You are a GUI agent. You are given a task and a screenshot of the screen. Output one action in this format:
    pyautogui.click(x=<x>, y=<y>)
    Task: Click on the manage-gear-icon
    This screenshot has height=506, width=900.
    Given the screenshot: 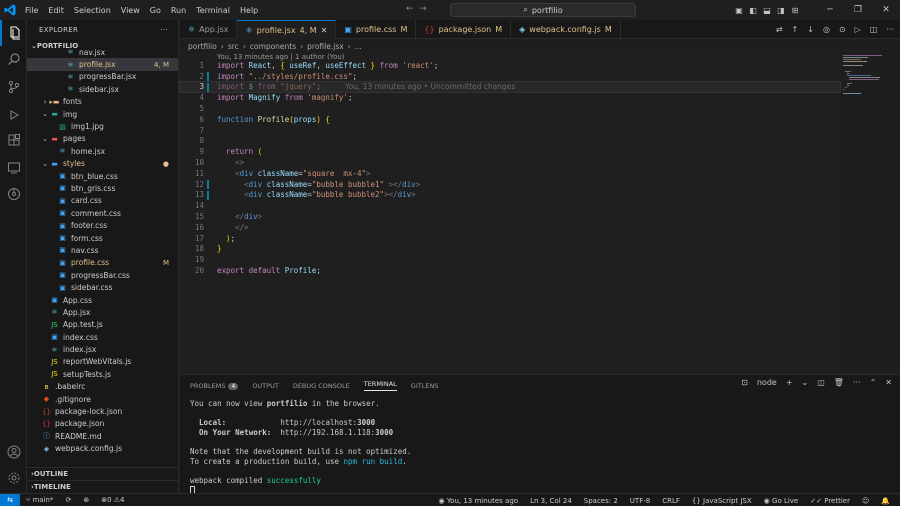 What is the action you would take?
    pyautogui.click(x=13, y=478)
    